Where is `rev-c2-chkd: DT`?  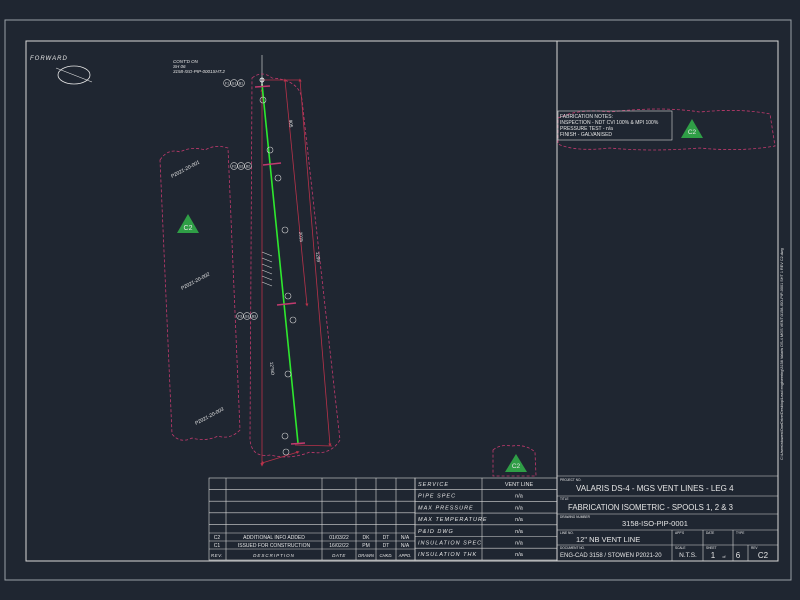
rev-c2-chkd: DT is located at coordinates (386, 538).